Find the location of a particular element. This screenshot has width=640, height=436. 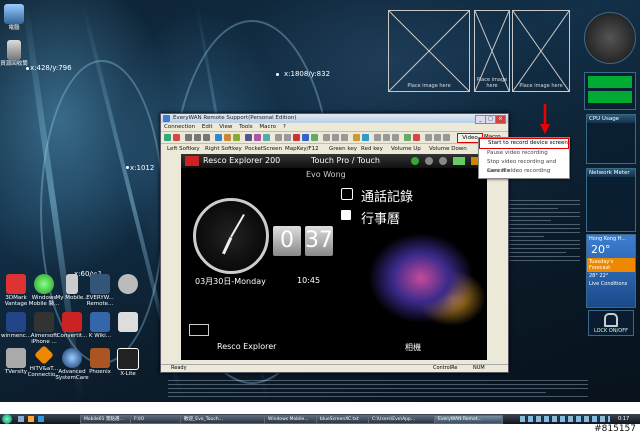

menu-item-pause-recording: Pause video recording is located at coordinates (524, 153).